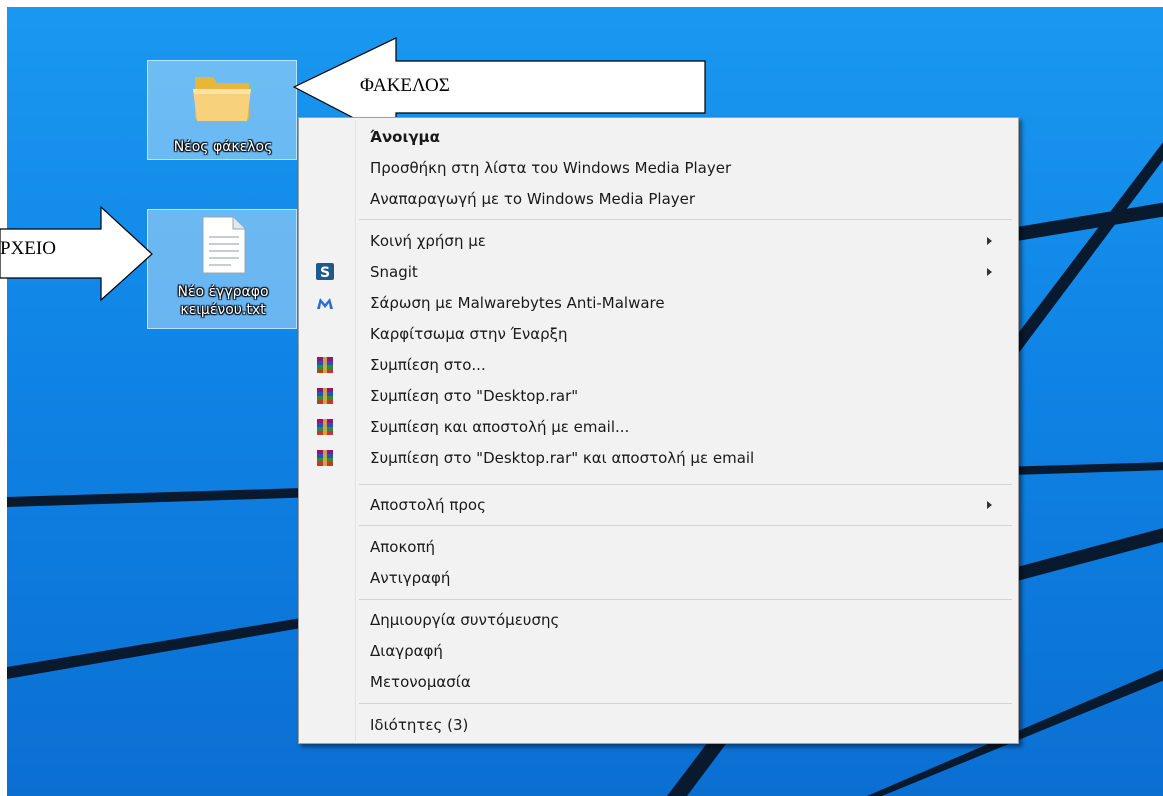 The width and height of the screenshot is (1163, 796). Describe the element at coordinates (223, 292) in the screenshot. I see `text-file-label-line1: Νέο έγγραφο` at that location.